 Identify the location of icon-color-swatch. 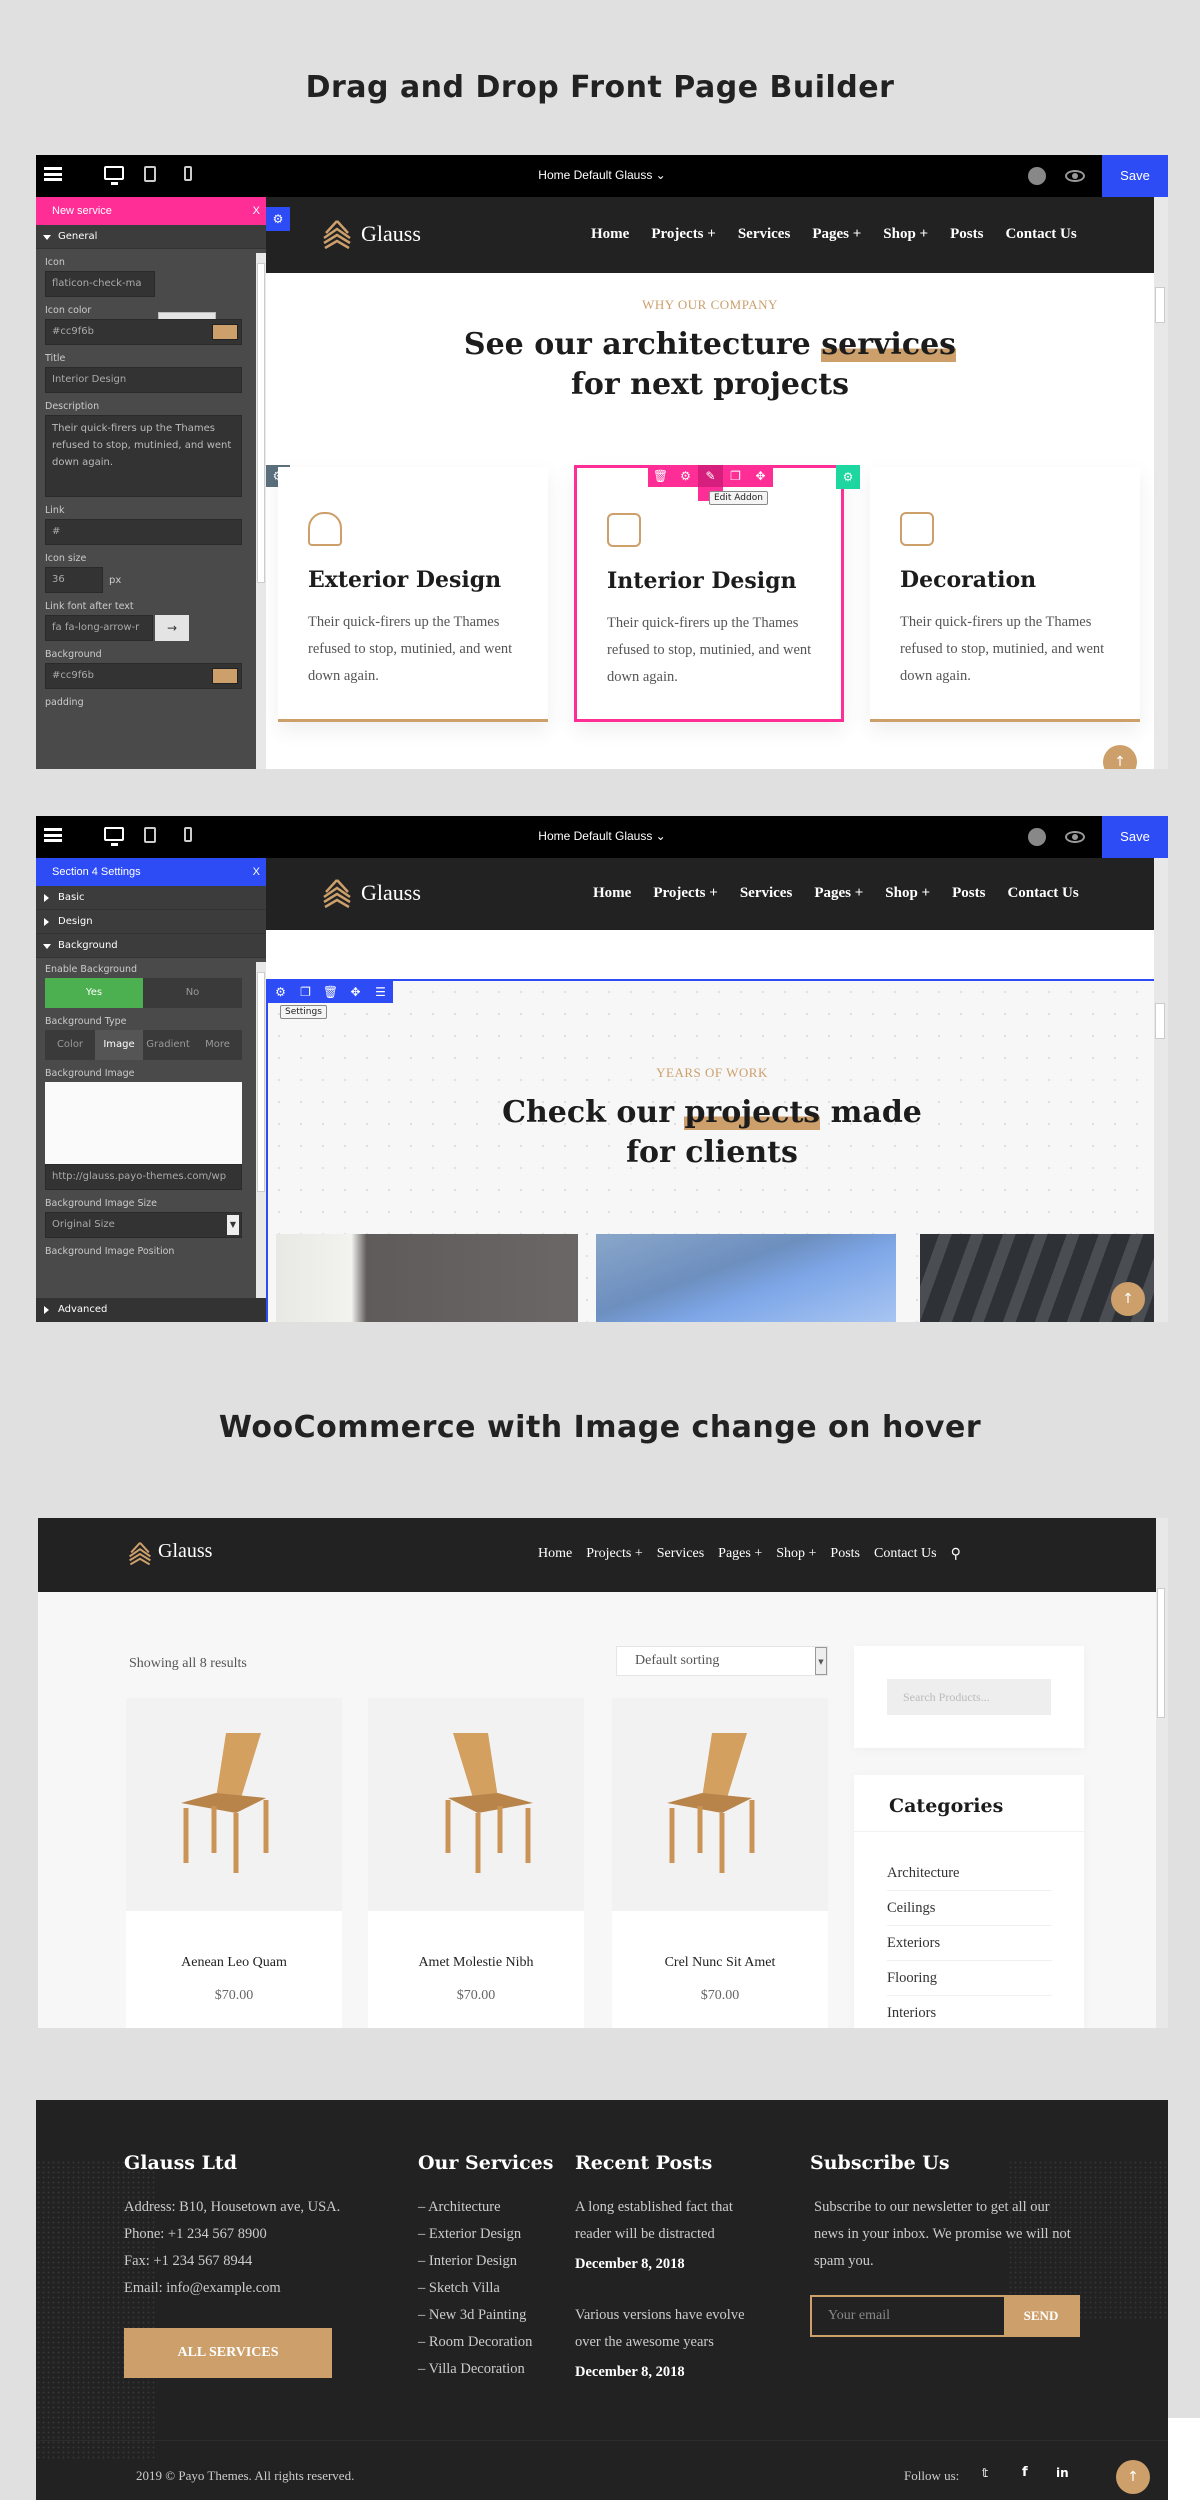
(225, 332).